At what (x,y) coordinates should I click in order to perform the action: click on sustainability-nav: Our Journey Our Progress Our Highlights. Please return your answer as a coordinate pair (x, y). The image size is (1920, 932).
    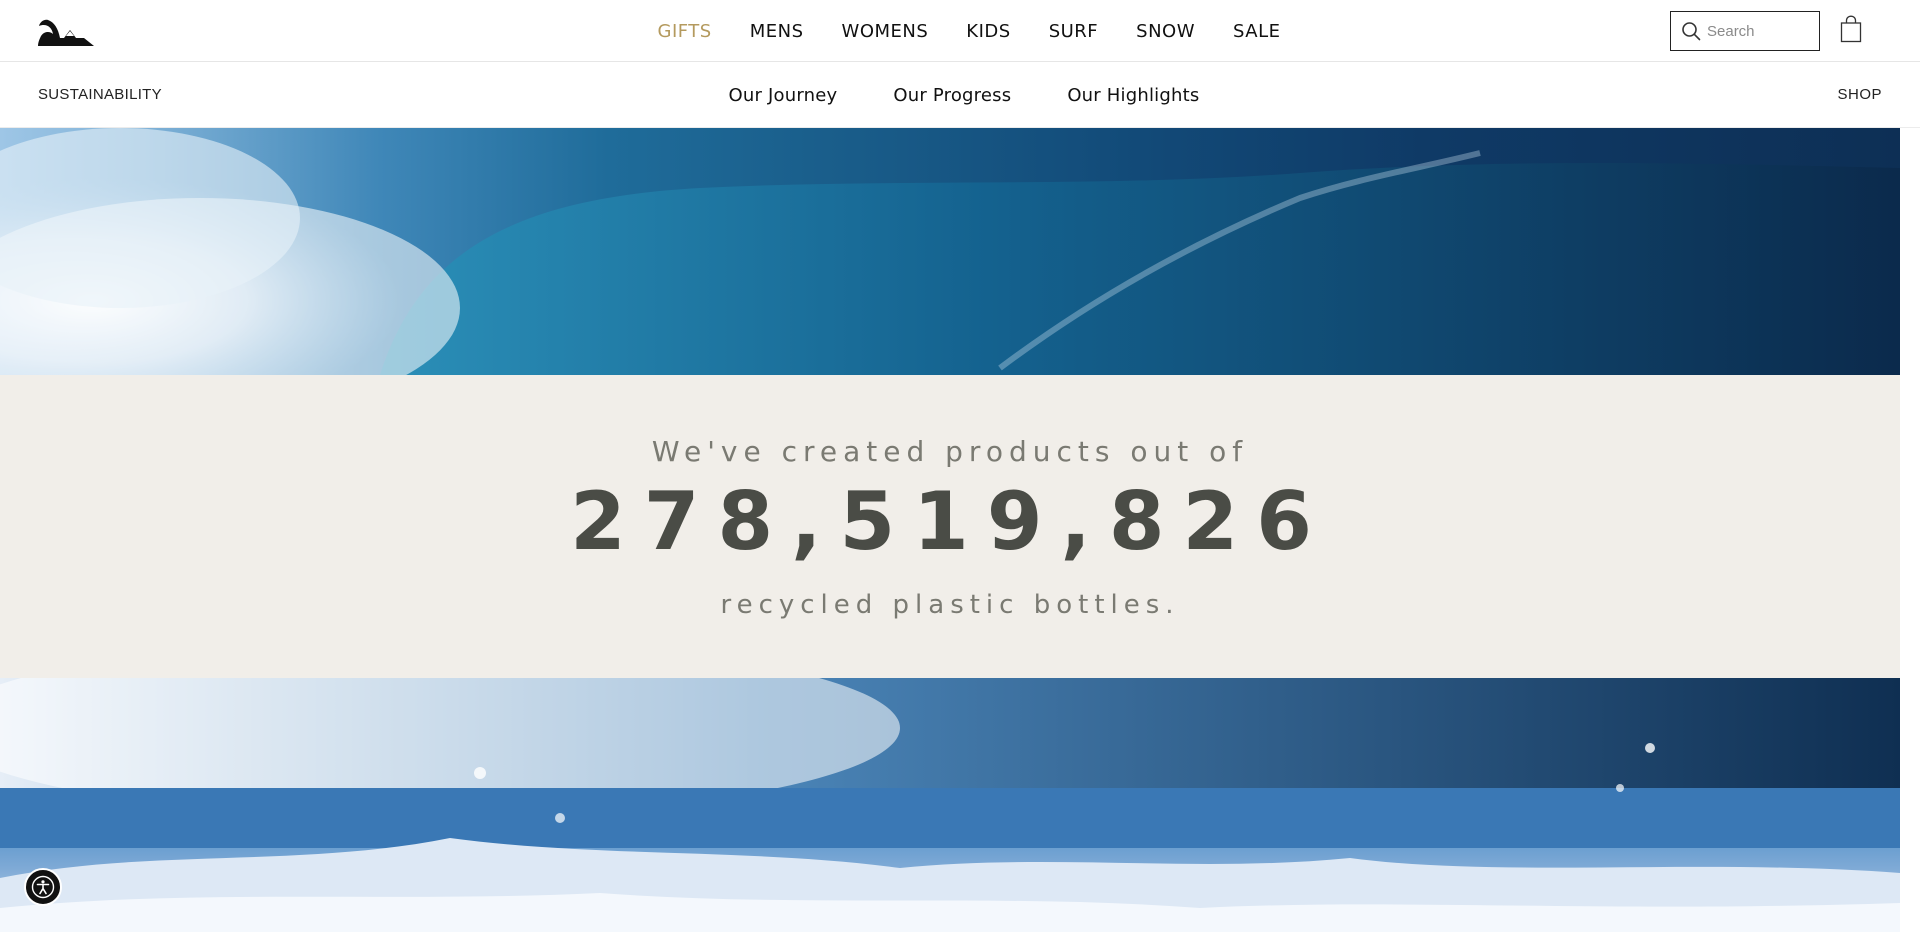
    Looking at the image, I should click on (960, 95).